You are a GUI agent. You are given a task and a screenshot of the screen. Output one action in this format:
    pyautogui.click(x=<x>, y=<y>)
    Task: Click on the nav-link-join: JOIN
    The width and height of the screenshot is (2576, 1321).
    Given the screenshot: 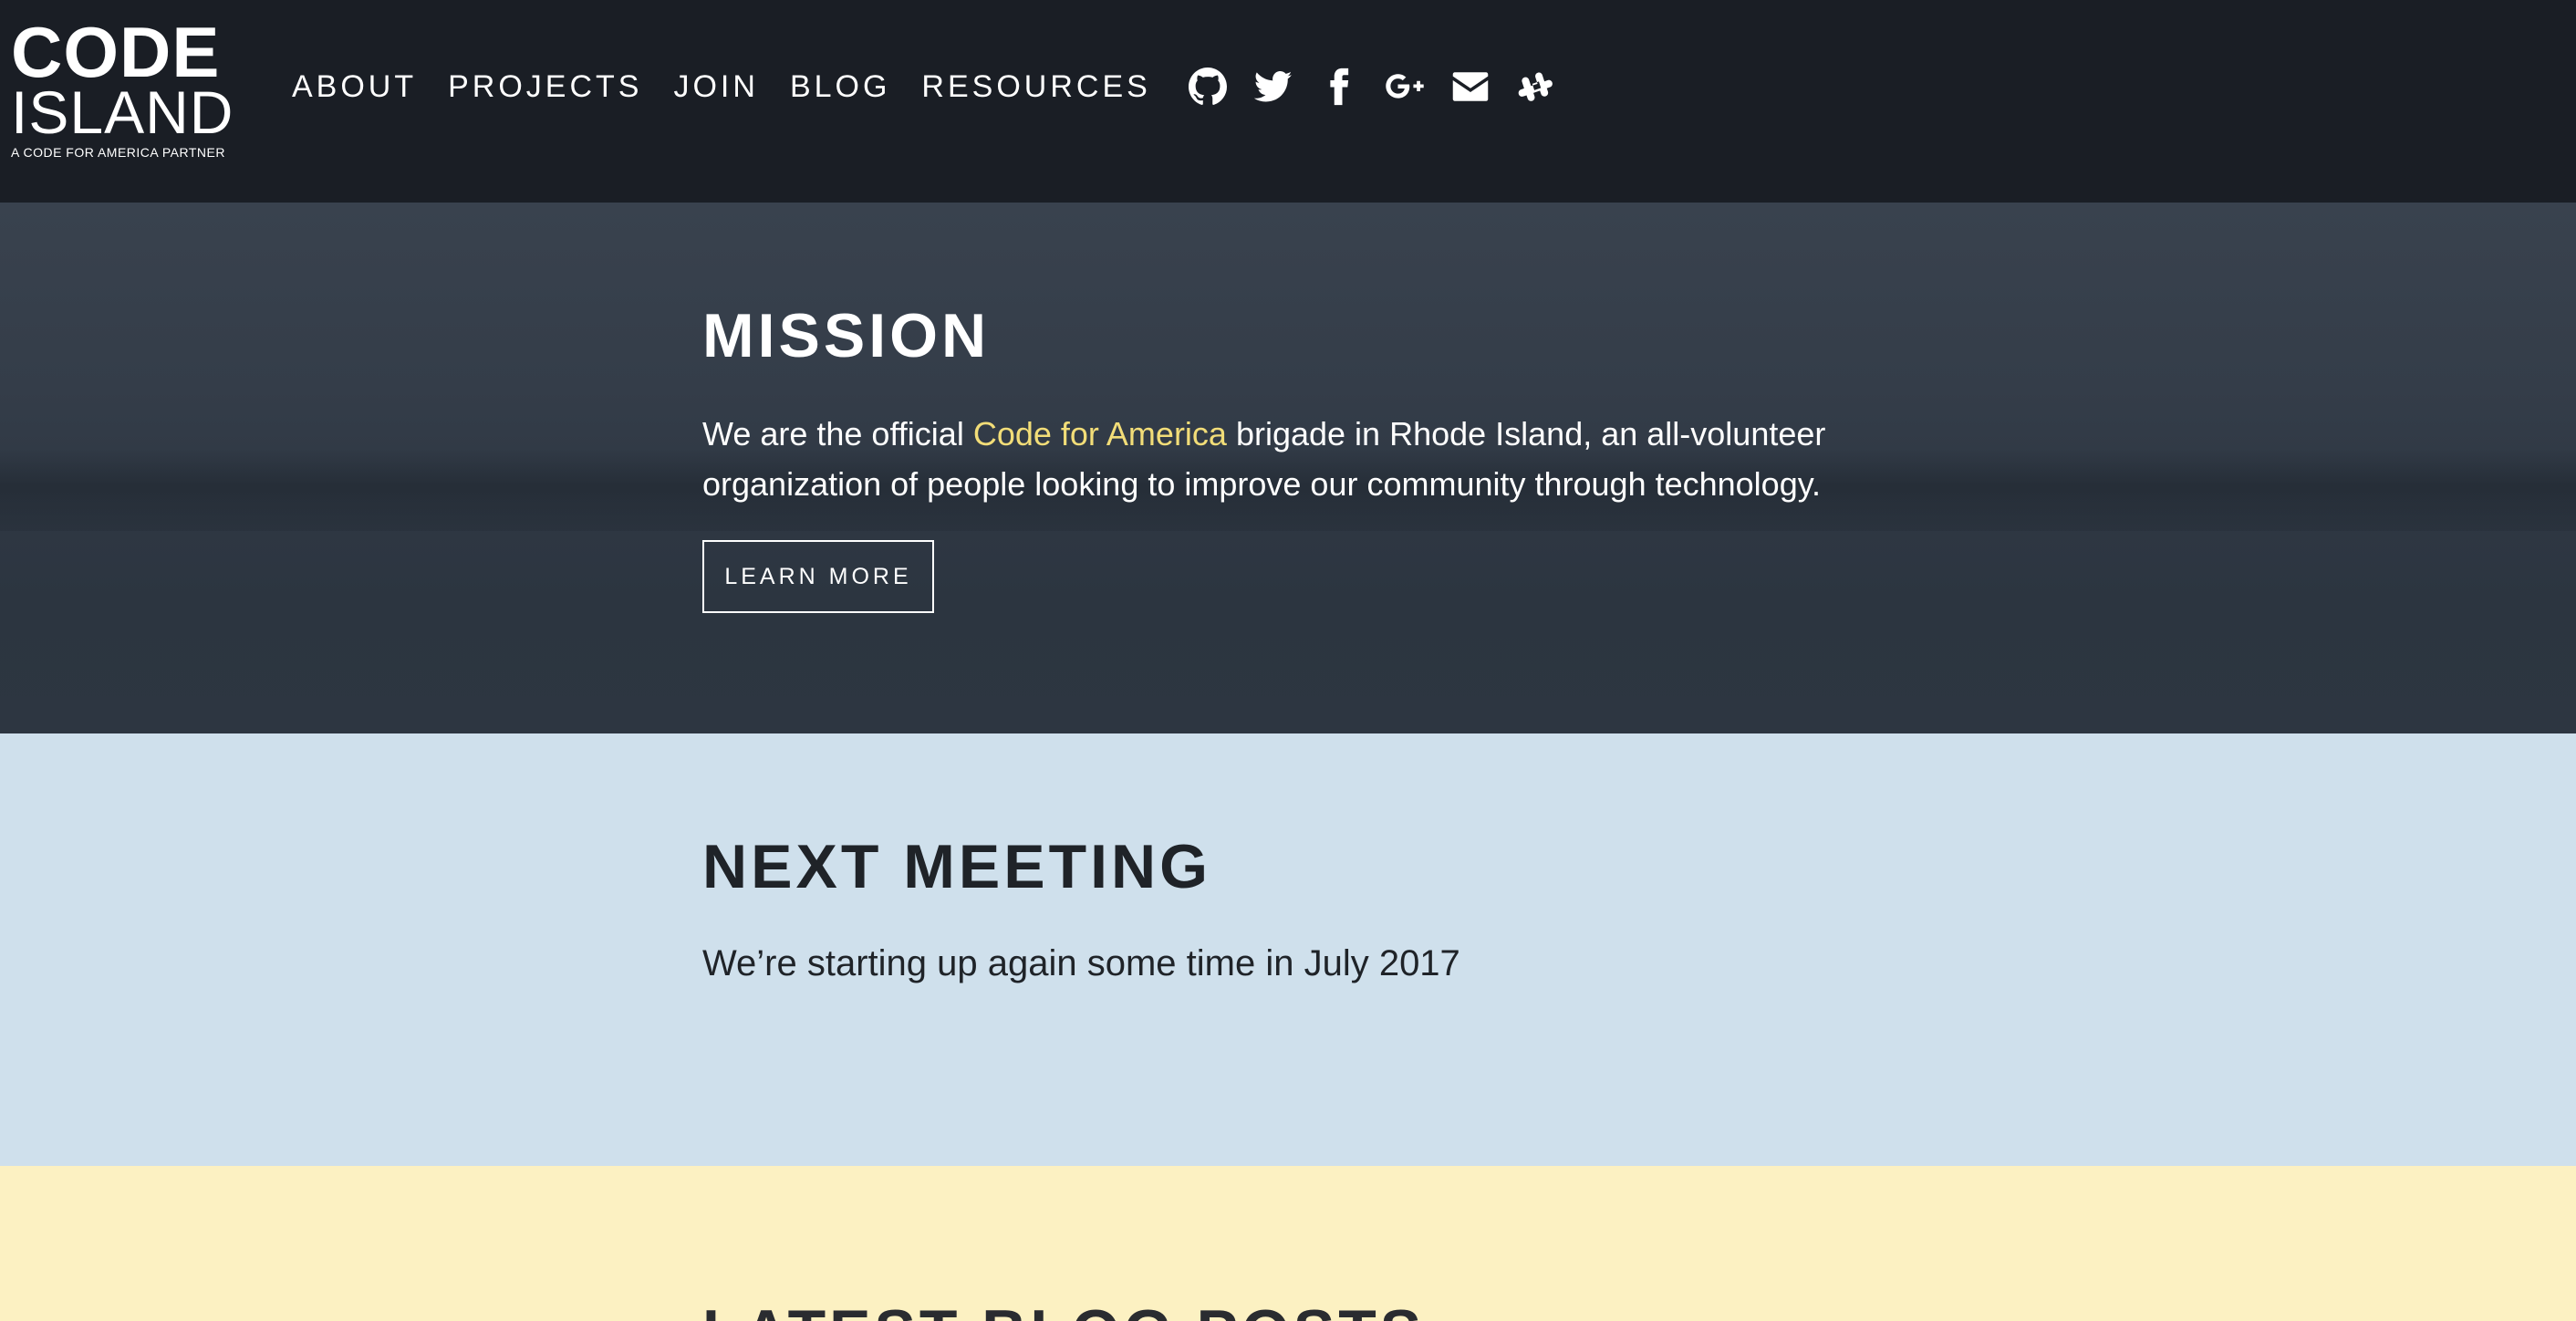 What is the action you would take?
    pyautogui.click(x=715, y=87)
    